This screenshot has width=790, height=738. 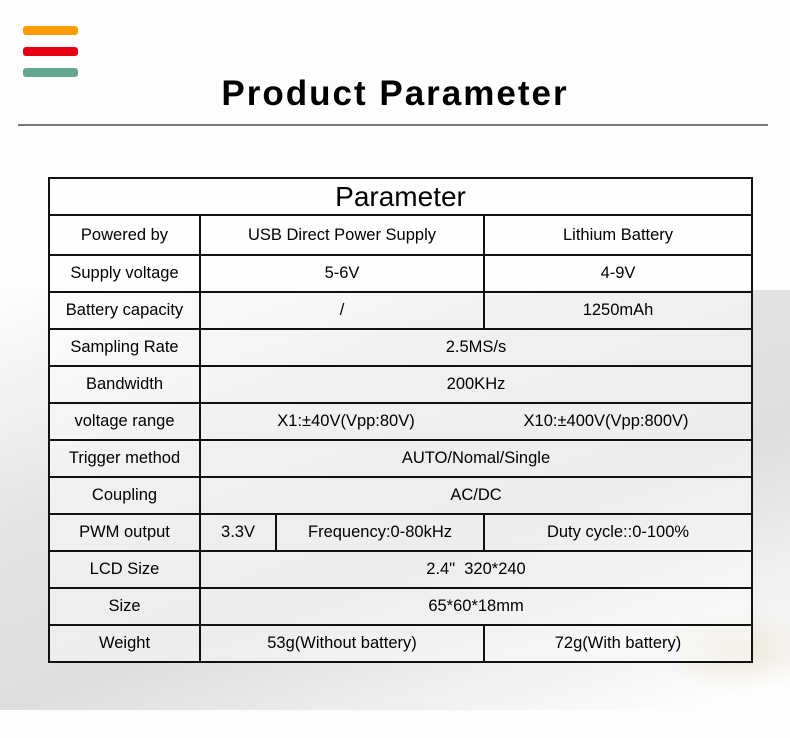 What do you see at coordinates (124, 495) in the screenshot?
I see `row-label: Coupling` at bounding box center [124, 495].